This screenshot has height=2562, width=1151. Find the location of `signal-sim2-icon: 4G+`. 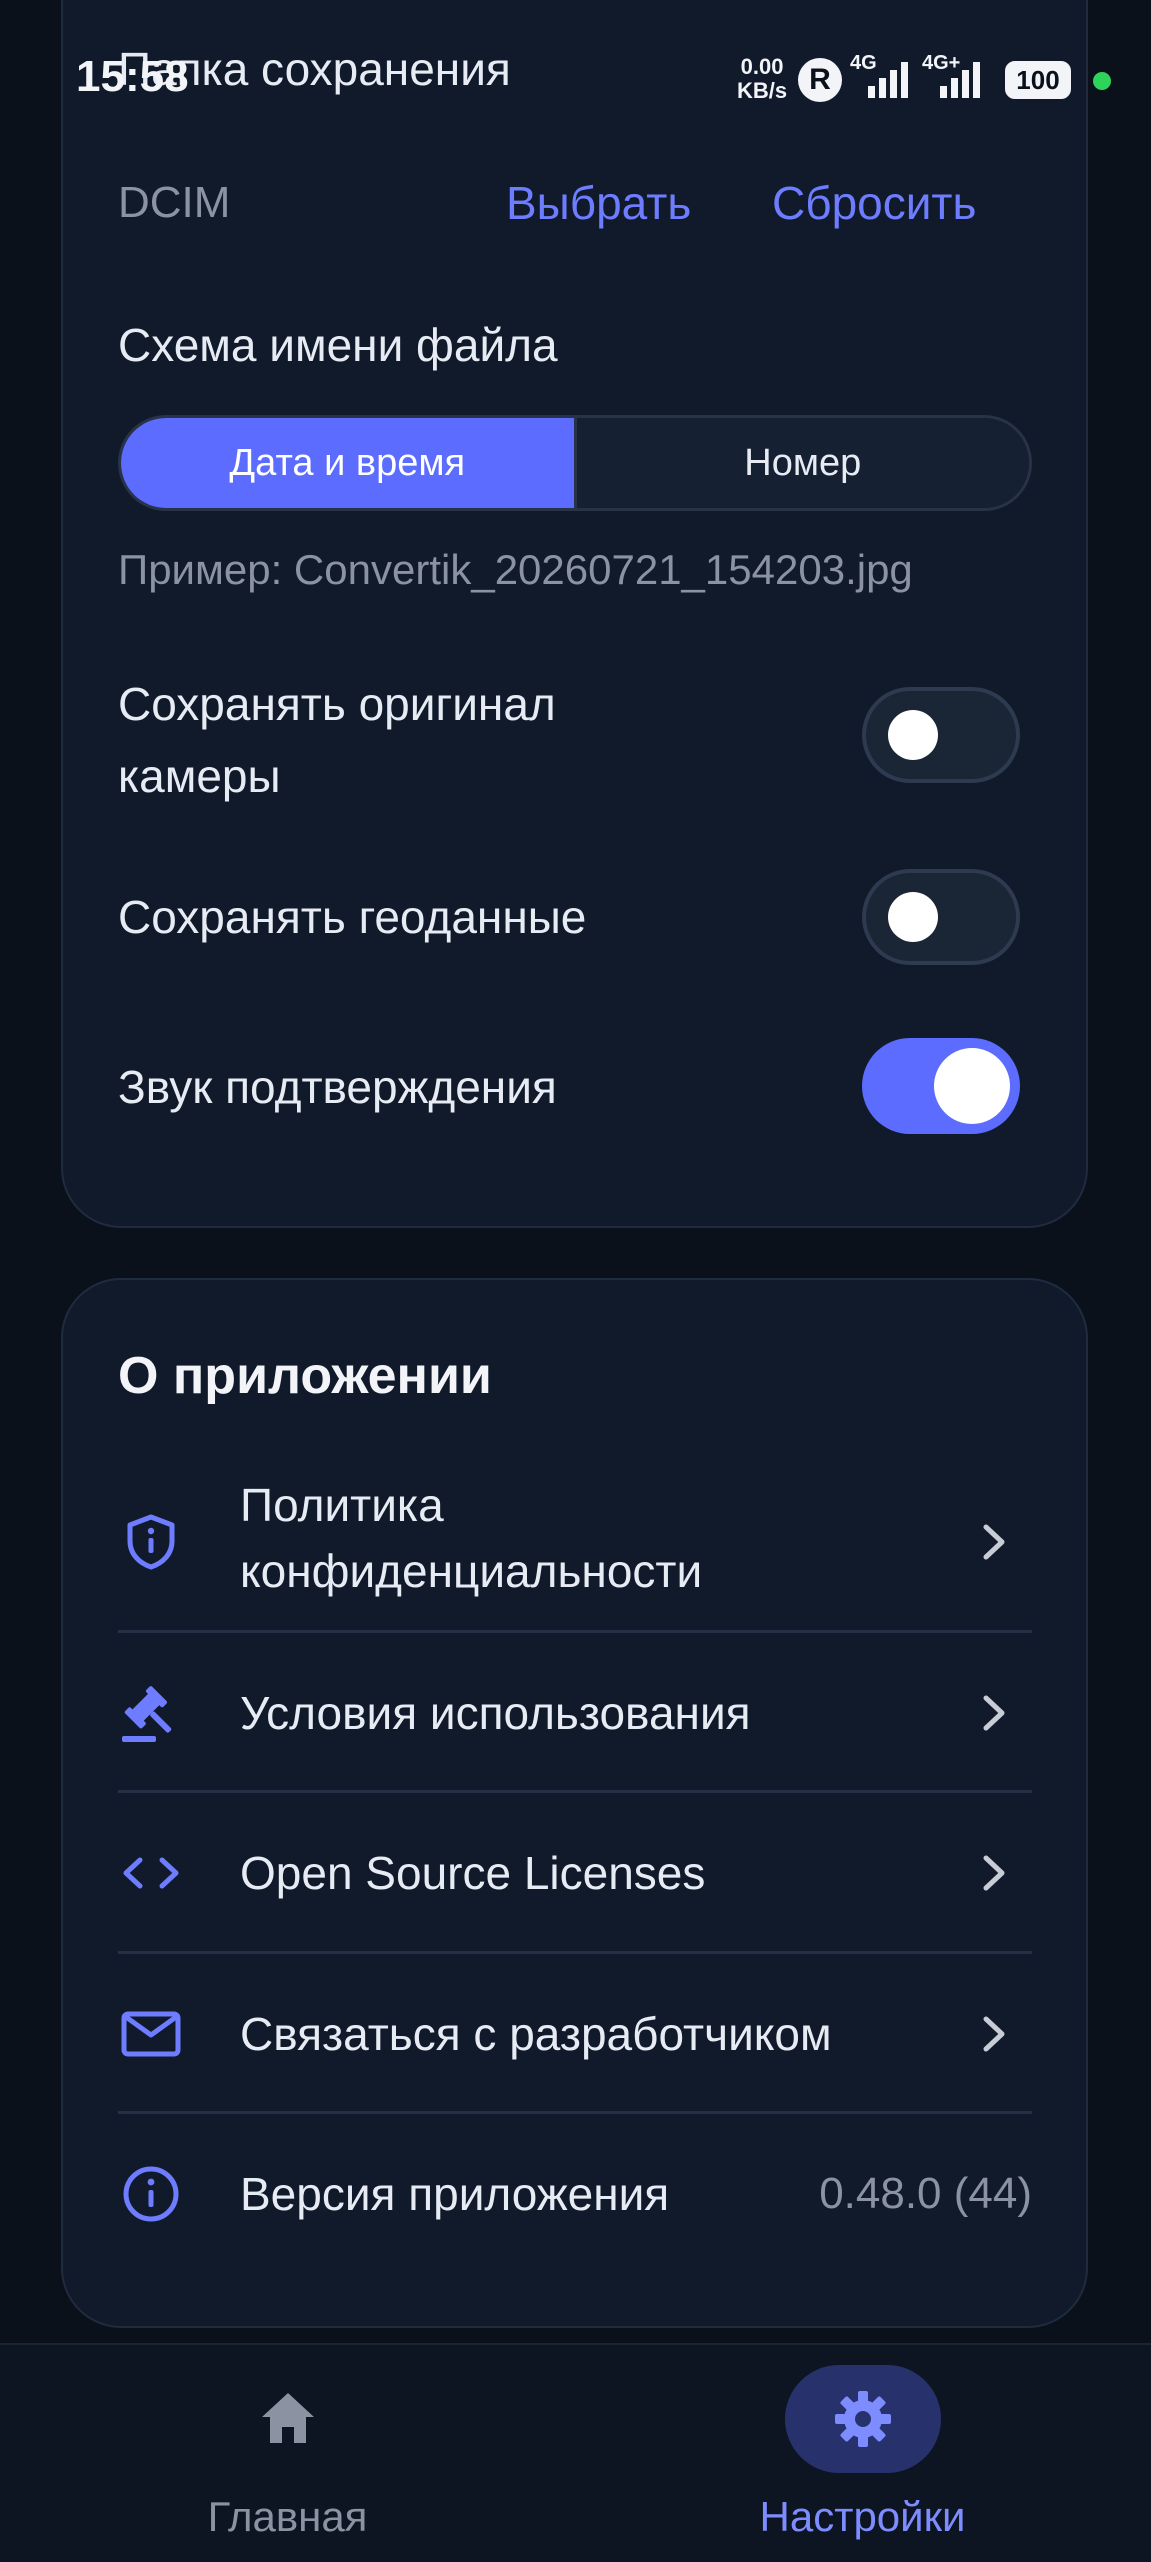

signal-sim2-icon: 4G+ is located at coordinates (956, 78).